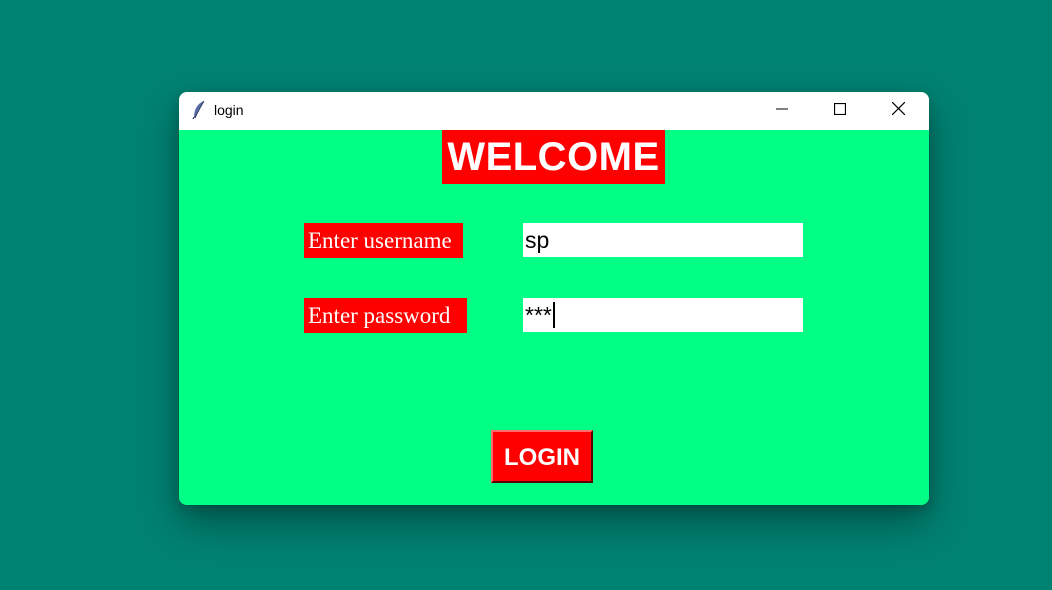 The height and width of the screenshot is (590, 1052). I want to click on maximize-button, so click(840, 111).